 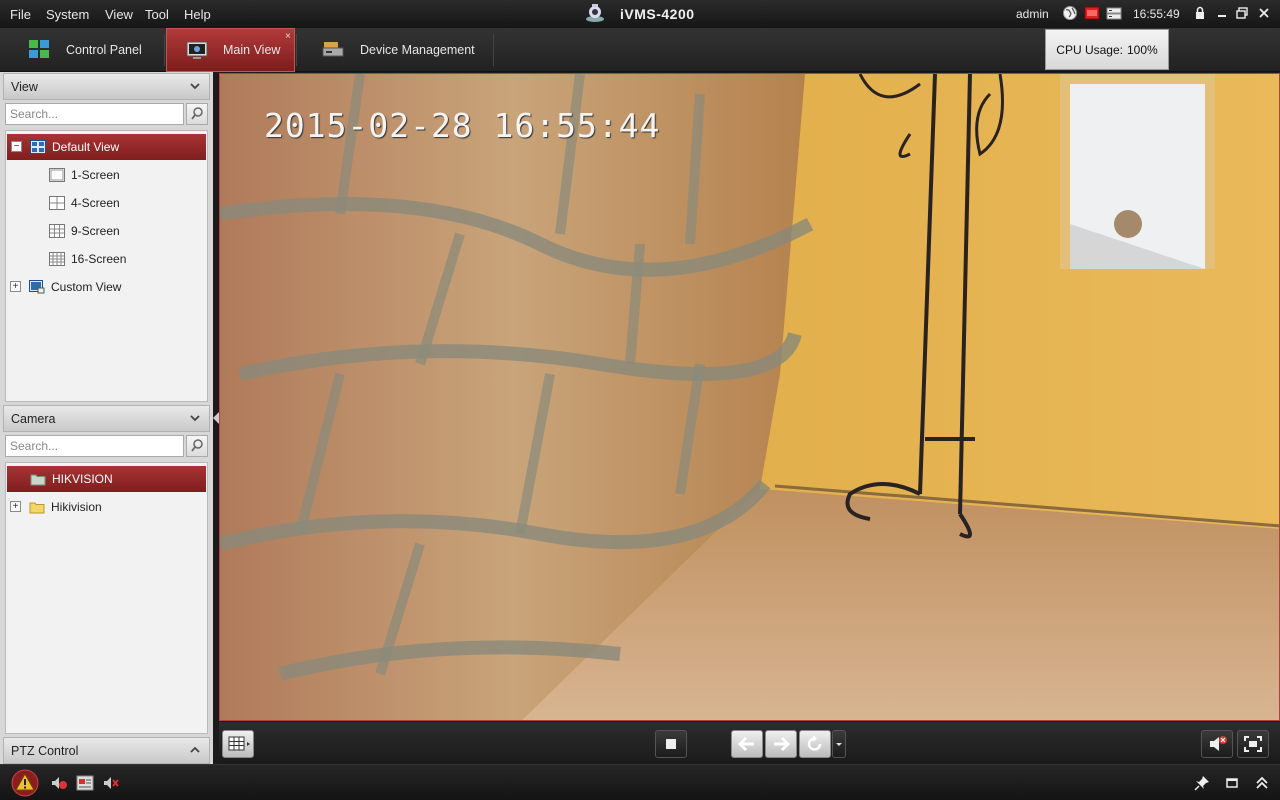 I want to click on status-bar, so click(x=640, y=782).